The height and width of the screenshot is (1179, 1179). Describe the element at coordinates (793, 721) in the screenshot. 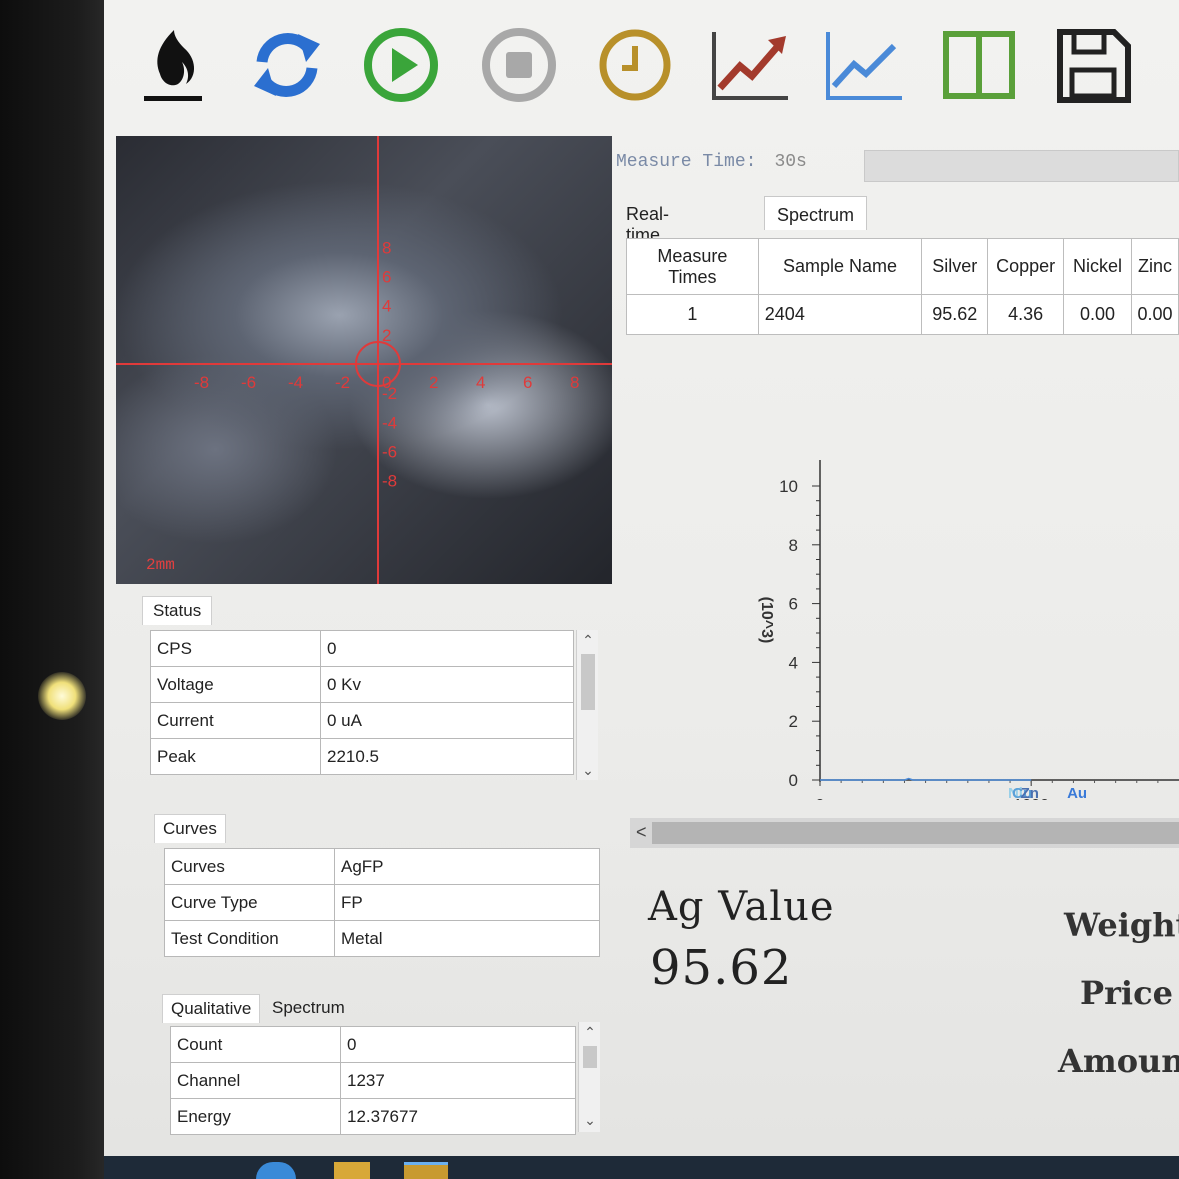

I see `y-tick-label: 2` at that location.